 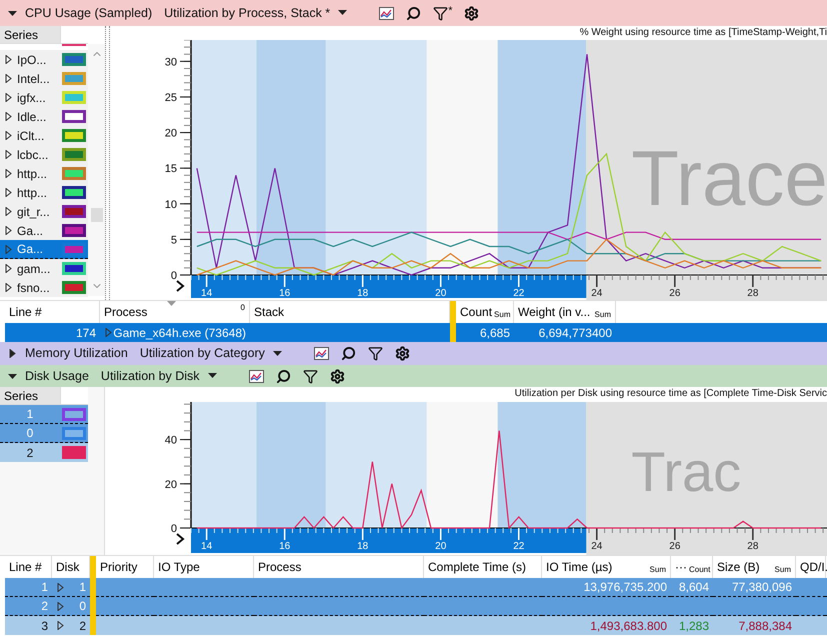 What do you see at coordinates (30, 414) in the screenshot?
I see `series-name: 1` at bounding box center [30, 414].